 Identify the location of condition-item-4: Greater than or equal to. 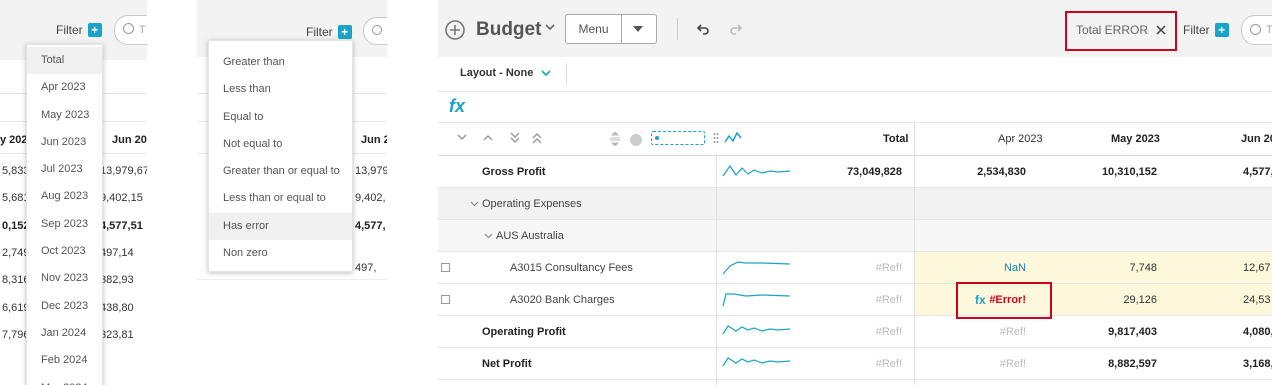
(280, 171).